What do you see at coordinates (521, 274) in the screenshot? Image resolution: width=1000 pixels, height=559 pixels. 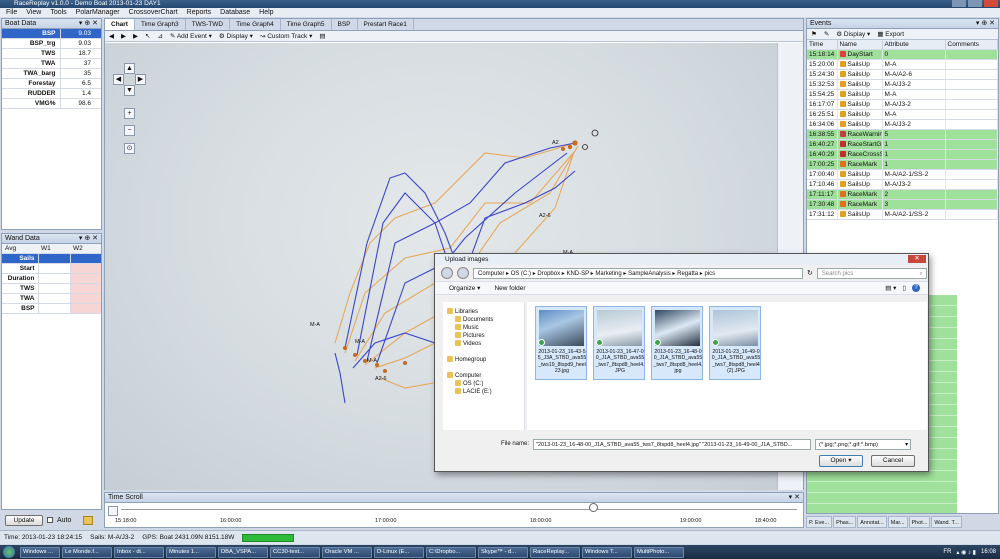 I see `breadcrumb-item: OS (C:)` at bounding box center [521, 274].